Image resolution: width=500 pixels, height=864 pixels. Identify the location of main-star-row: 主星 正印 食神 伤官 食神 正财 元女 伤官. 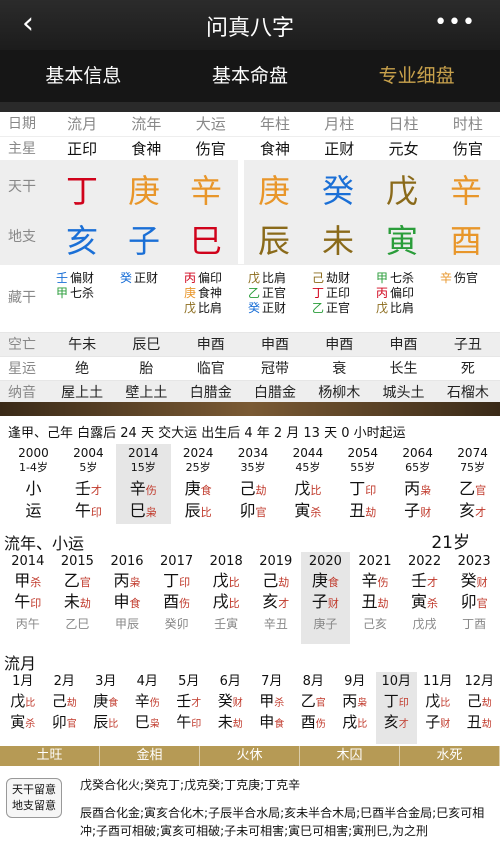
(250, 148).